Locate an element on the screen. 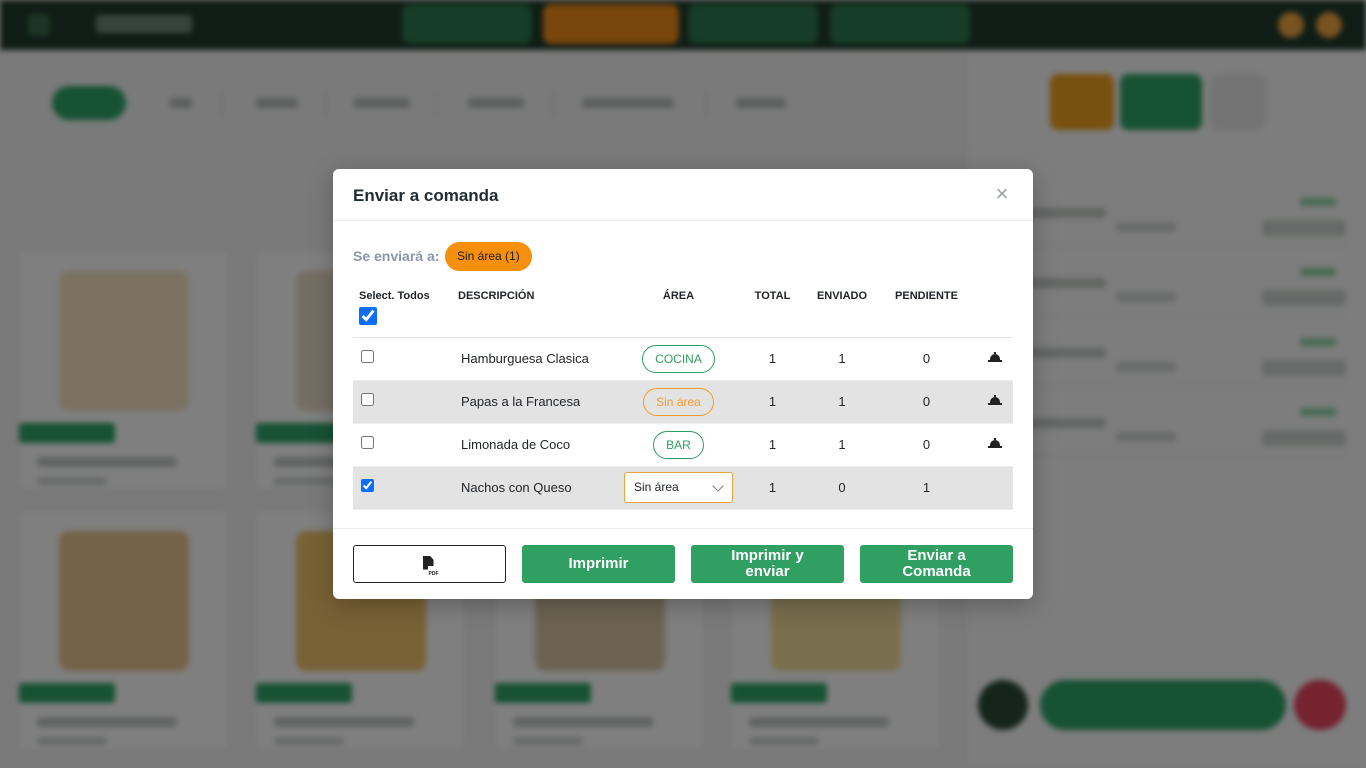 The image size is (1366, 768). area-pill: Sin área is located at coordinates (678, 401).